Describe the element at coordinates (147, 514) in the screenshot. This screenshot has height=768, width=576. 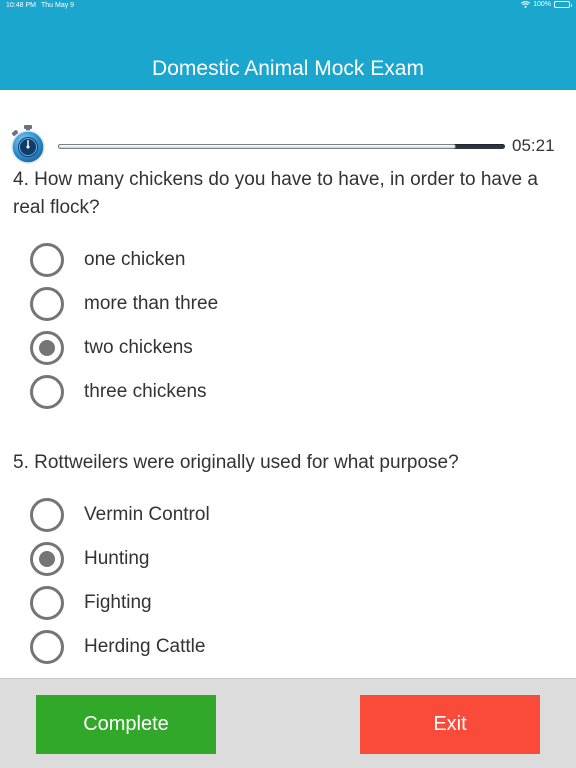
I see `option-label: Vermin Control` at that location.